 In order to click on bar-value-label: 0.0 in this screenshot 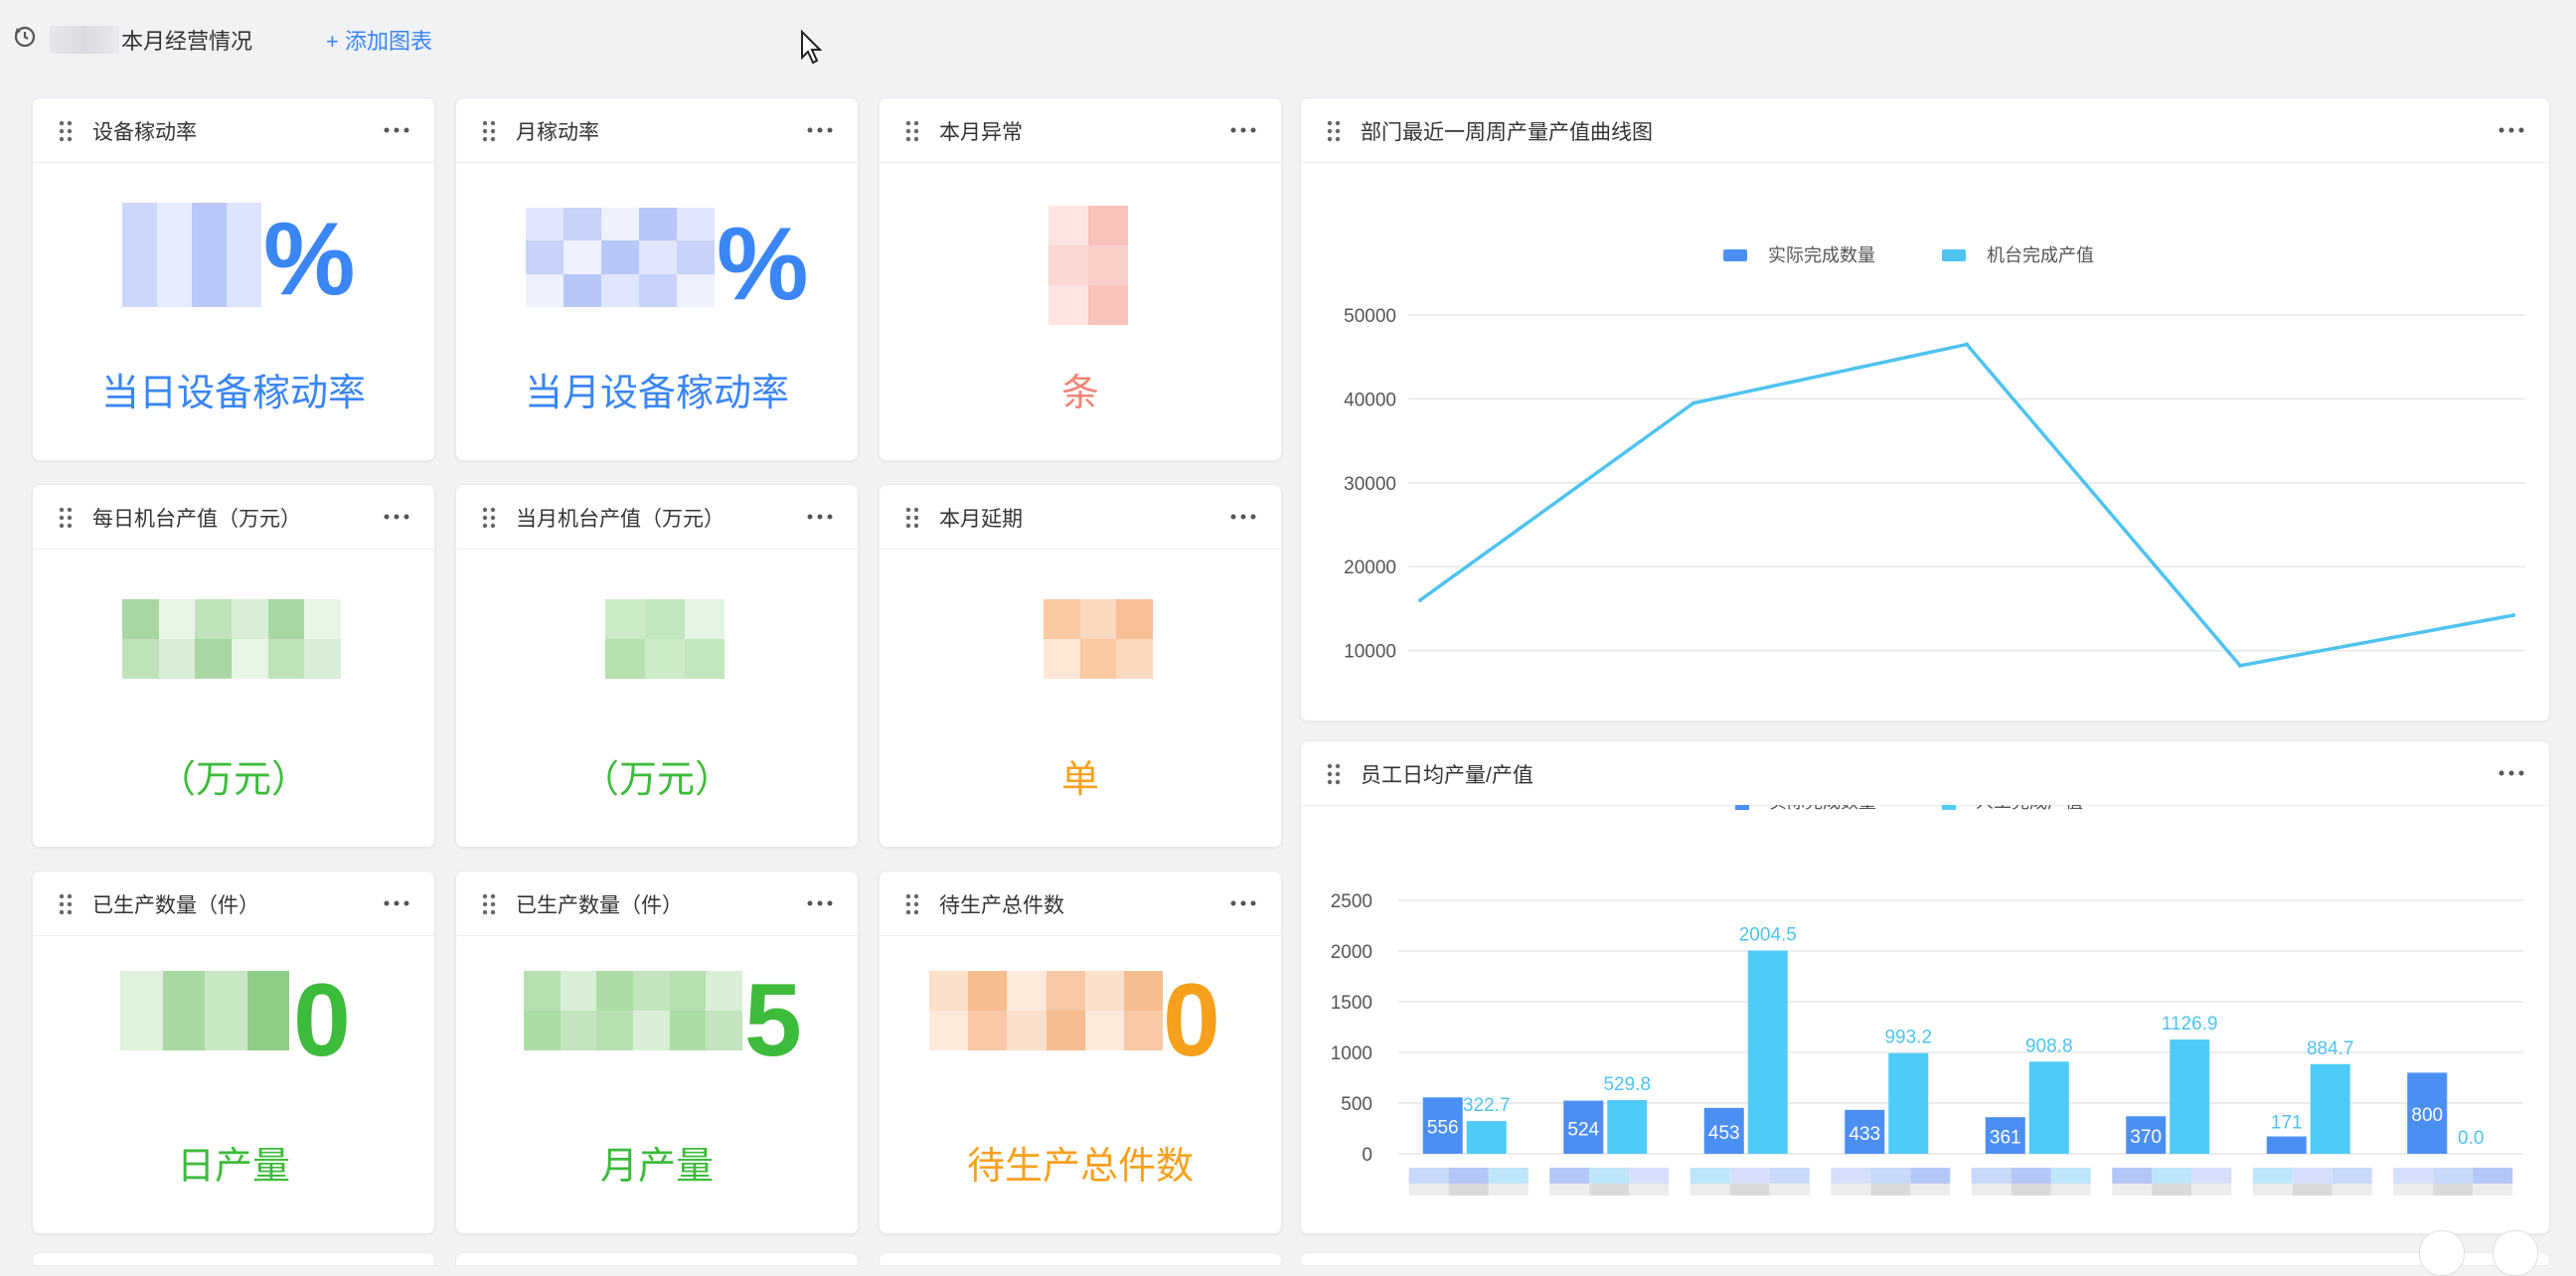, I will do `click(2471, 1138)`.